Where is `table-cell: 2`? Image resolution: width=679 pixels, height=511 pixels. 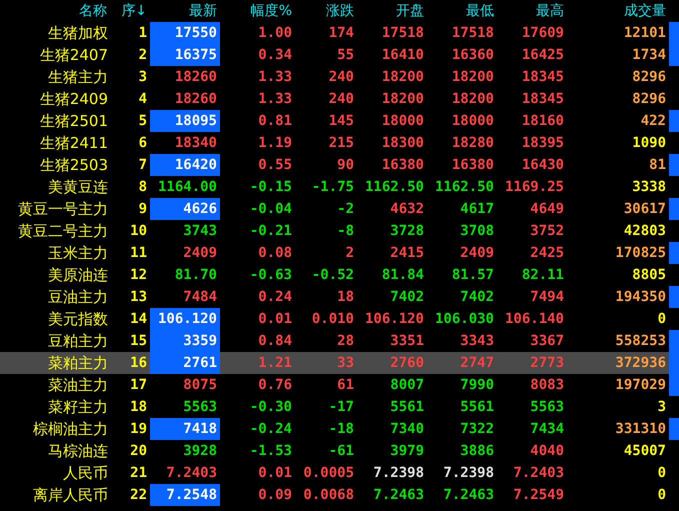
table-cell: 2 is located at coordinates (350, 253).